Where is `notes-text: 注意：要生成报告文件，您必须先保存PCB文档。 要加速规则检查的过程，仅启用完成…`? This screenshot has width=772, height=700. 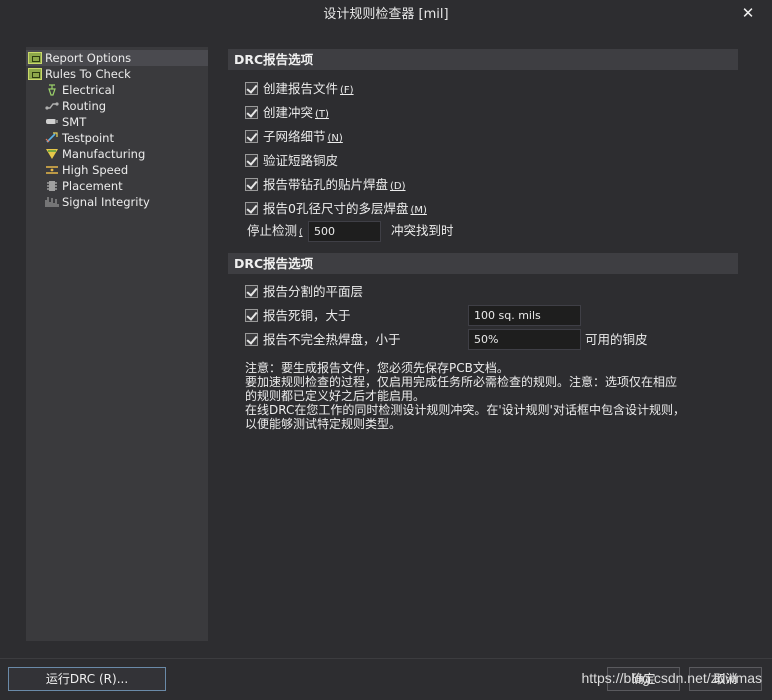 notes-text: 注意：要生成报告文件，您必须先保存PCB文档。 要加速规则检查的过程，仅启用完成… is located at coordinates (485, 396).